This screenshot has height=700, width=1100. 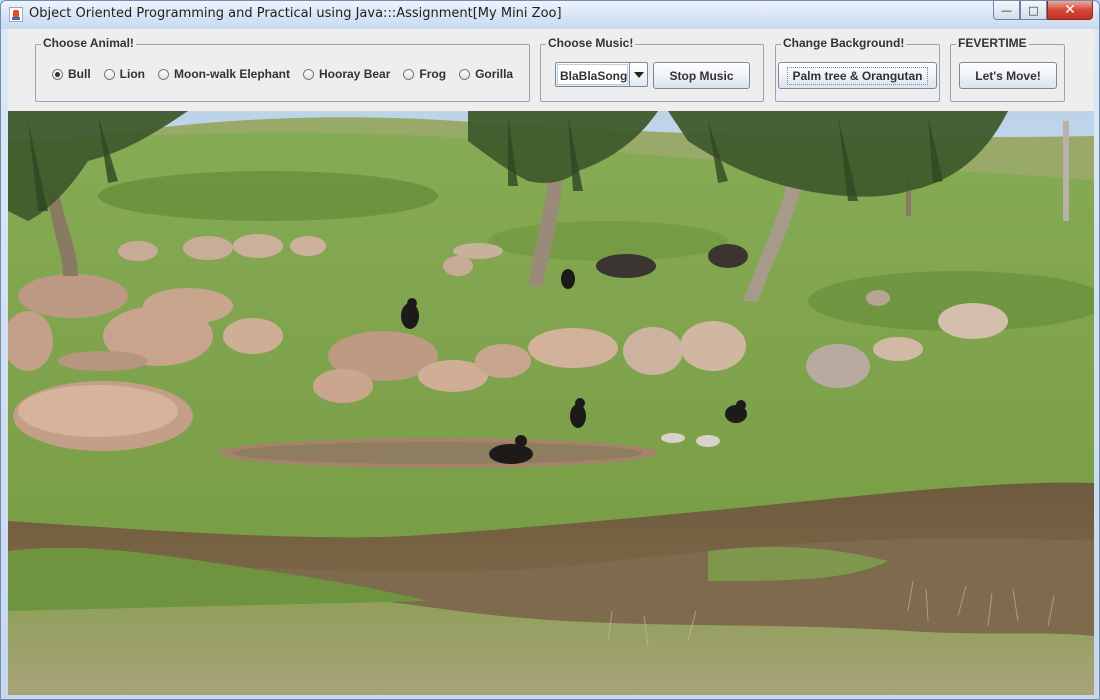 What do you see at coordinates (132, 74) in the screenshot?
I see `radio-label: Lion` at bounding box center [132, 74].